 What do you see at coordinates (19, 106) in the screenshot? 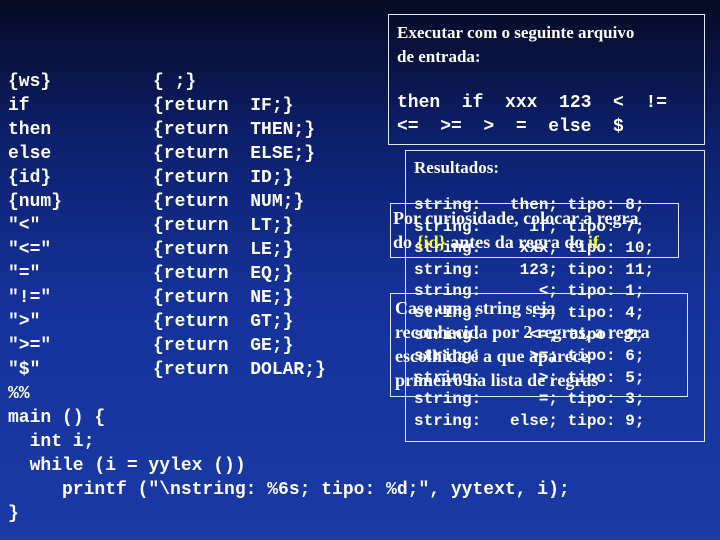
I see `rule-pattern: if` at bounding box center [19, 106].